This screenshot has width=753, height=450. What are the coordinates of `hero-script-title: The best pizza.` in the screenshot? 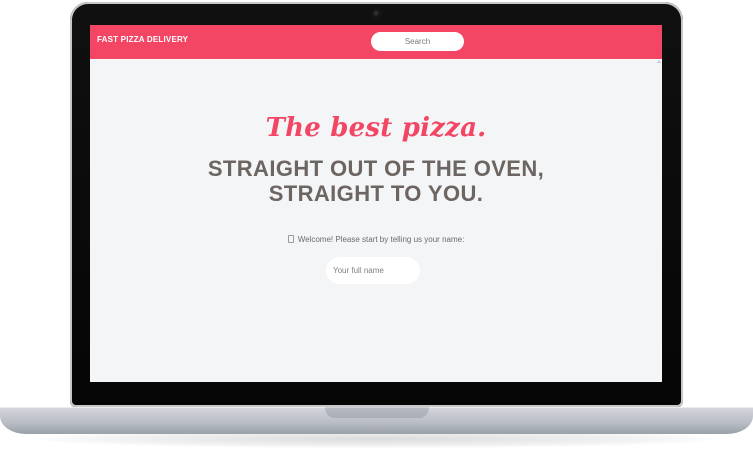 It's located at (376, 128).